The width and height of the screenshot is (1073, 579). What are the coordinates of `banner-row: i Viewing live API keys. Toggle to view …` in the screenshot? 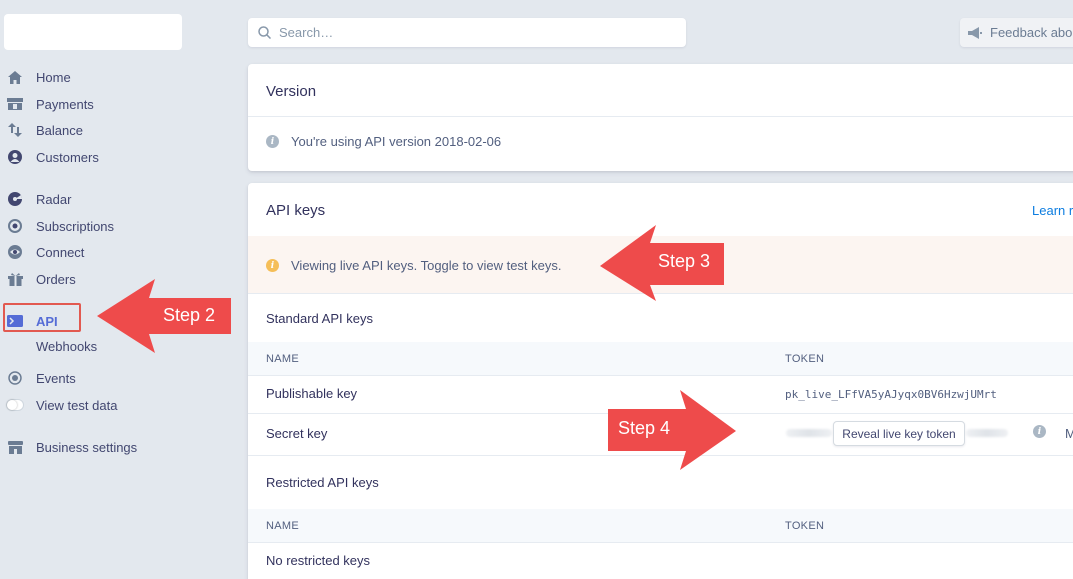 It's located at (414, 265).